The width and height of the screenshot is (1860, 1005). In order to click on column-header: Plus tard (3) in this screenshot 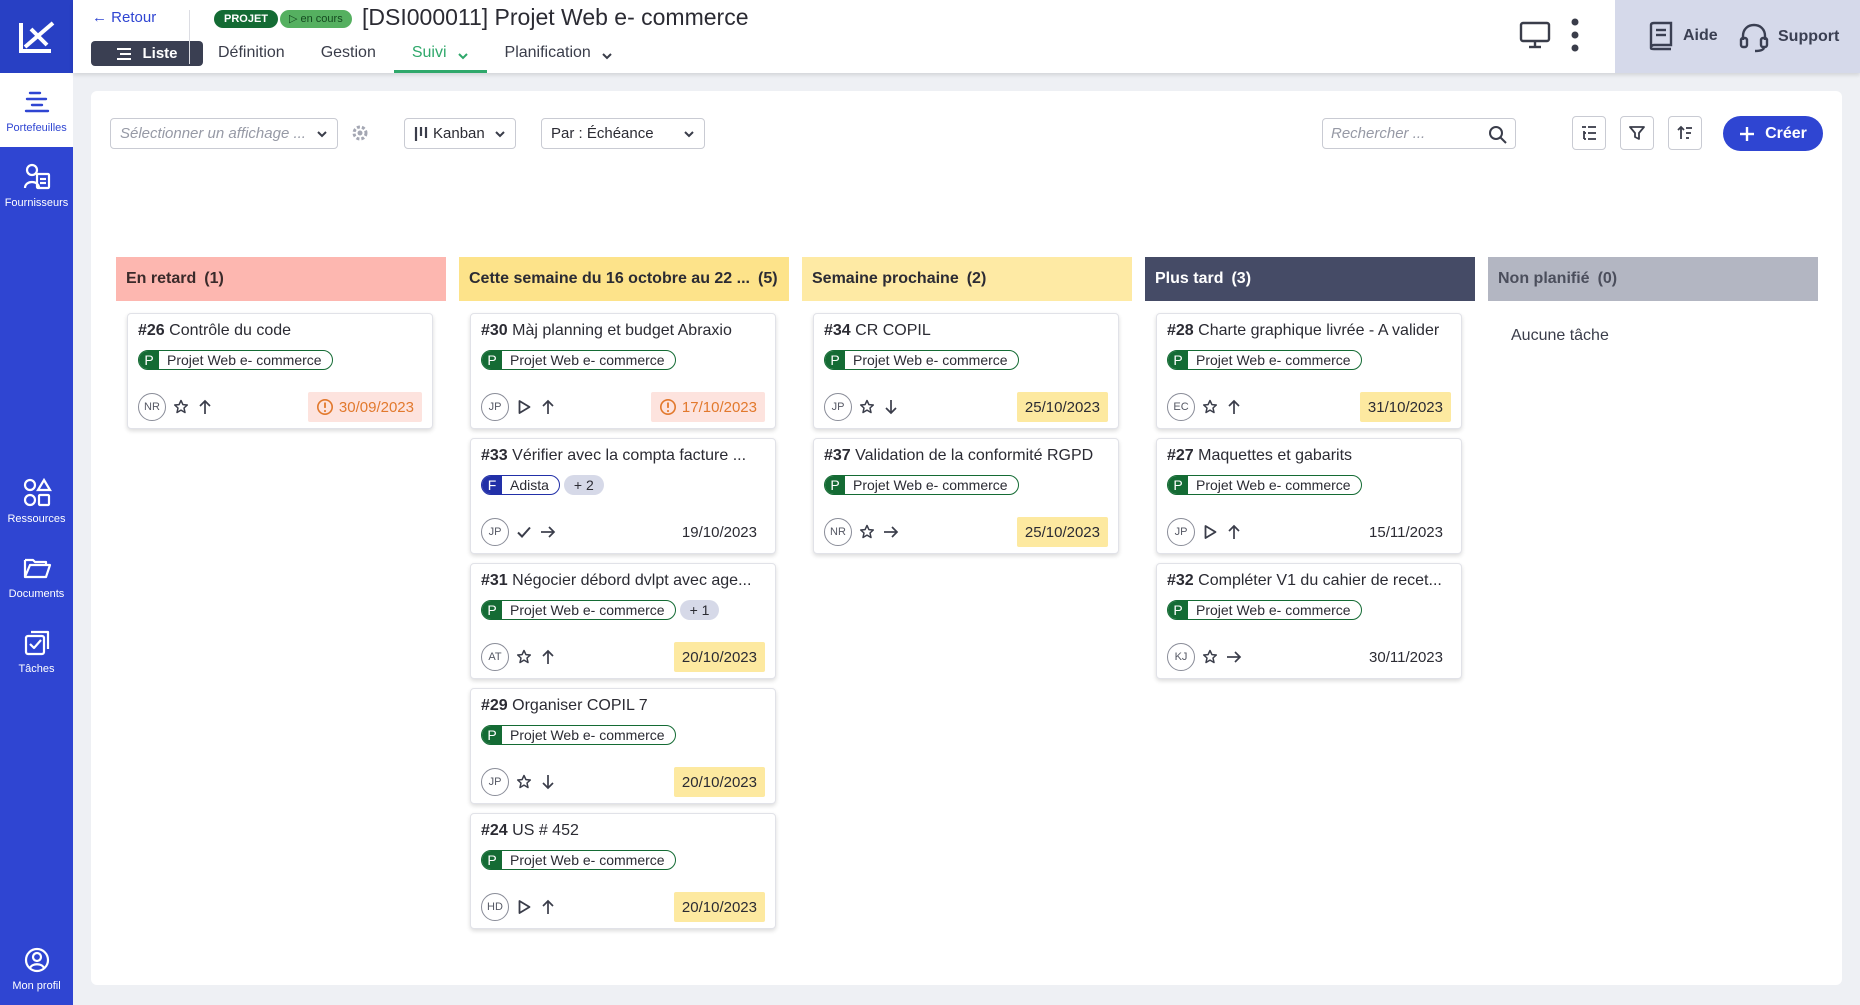, I will do `click(1310, 279)`.